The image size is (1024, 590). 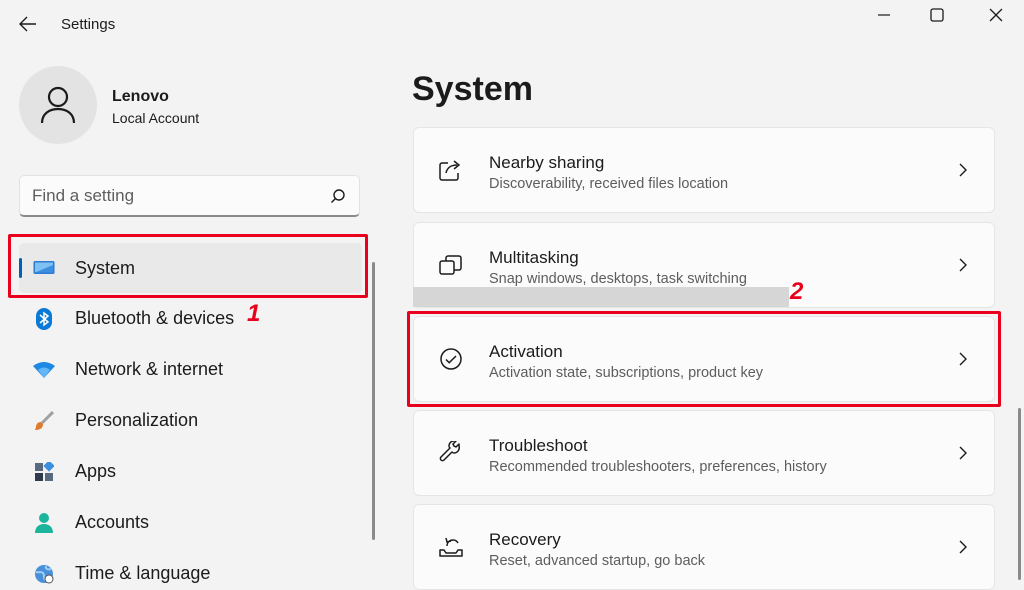 I want to click on close-button, so click(x=996, y=15).